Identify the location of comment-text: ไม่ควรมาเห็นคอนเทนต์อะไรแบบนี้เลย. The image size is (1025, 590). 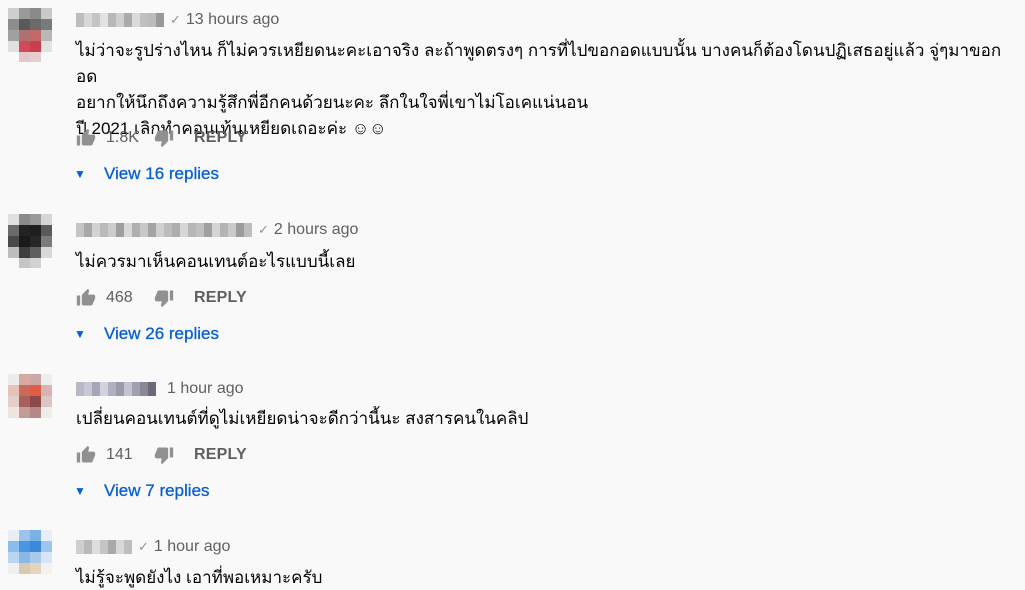
(216, 261).